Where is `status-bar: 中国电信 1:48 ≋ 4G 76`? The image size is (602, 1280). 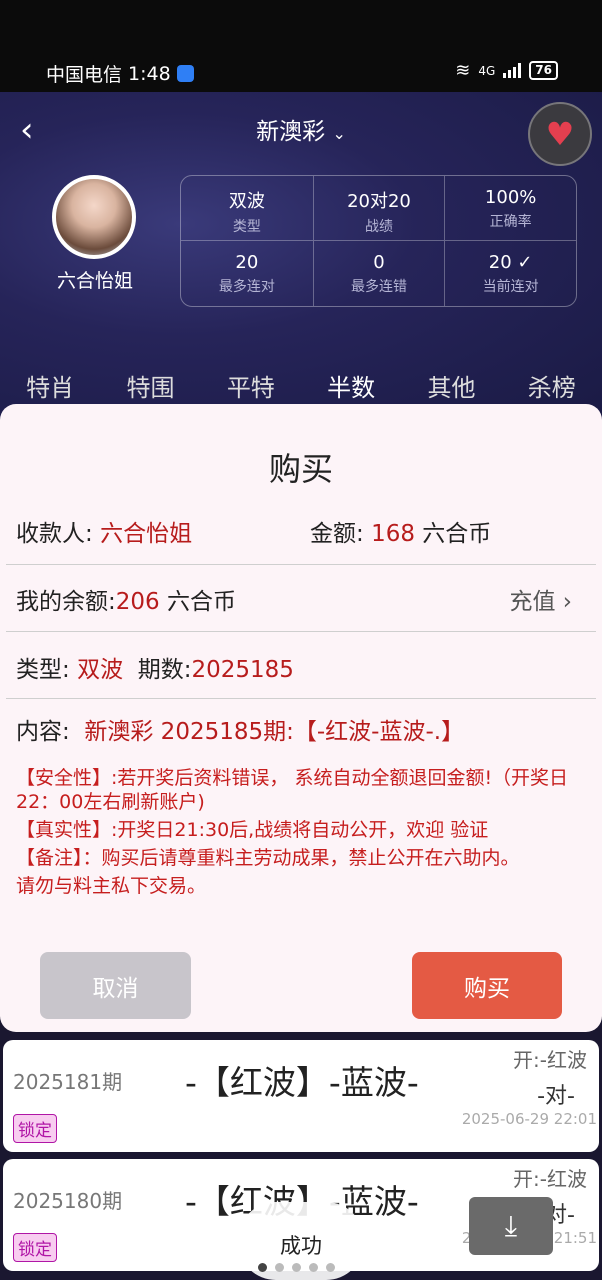
status-bar: 中国电信 1:48 ≋ 4G 76 is located at coordinates (301, 46).